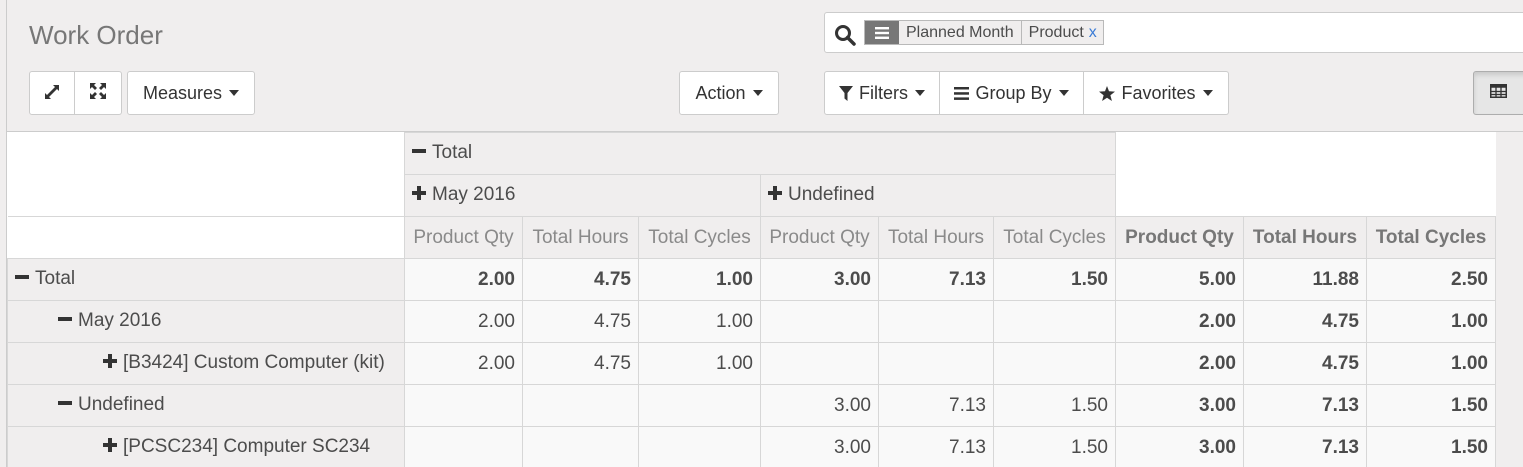  I want to click on groupby-label: Group By, so click(1013, 92).